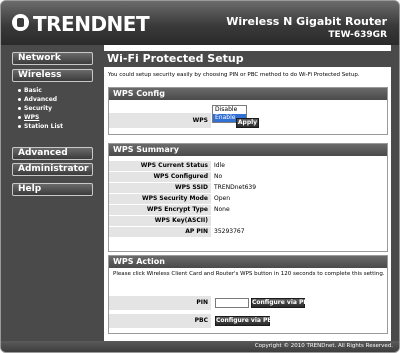 The height and width of the screenshot is (353, 400). What do you see at coordinates (222, 198) in the screenshot?
I see `summary-value: Open` at bounding box center [222, 198].